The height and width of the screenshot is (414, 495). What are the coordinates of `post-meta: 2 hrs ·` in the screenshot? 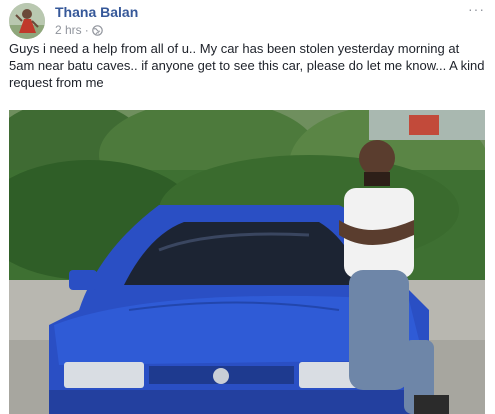 It's located at (79, 30).